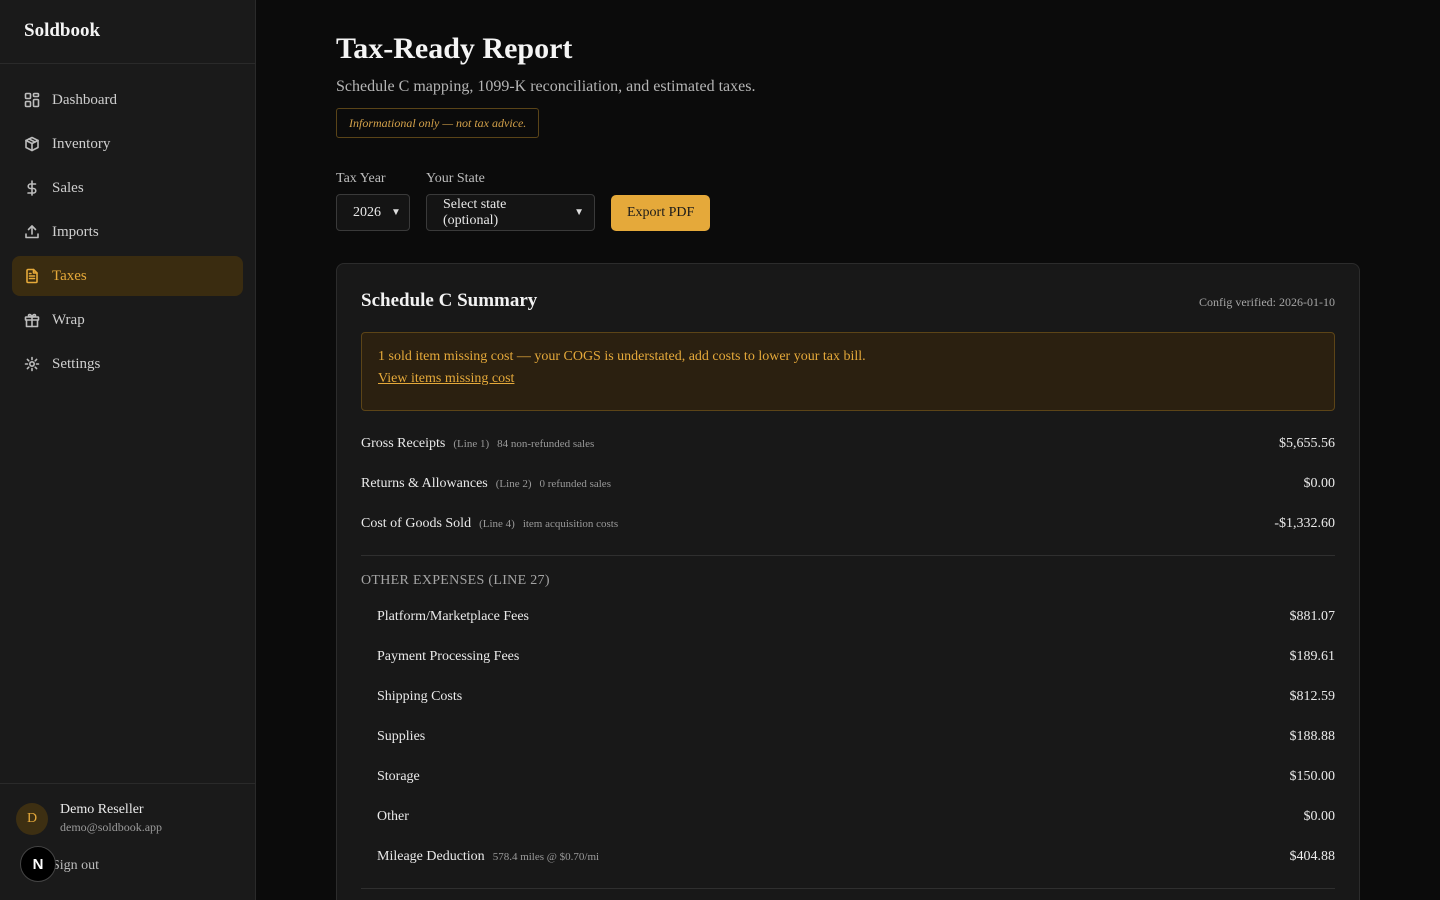  I want to click on expense-value: $188.88, so click(1312, 736).